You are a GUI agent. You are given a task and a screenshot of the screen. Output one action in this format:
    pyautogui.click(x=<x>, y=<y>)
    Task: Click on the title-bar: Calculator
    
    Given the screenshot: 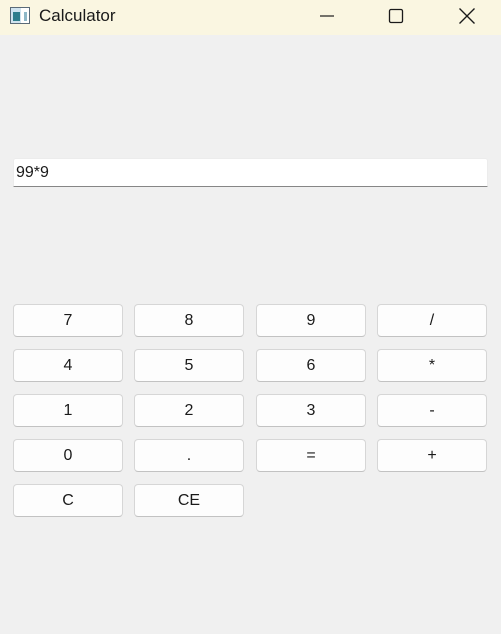 What is the action you would take?
    pyautogui.click(x=250, y=17)
    